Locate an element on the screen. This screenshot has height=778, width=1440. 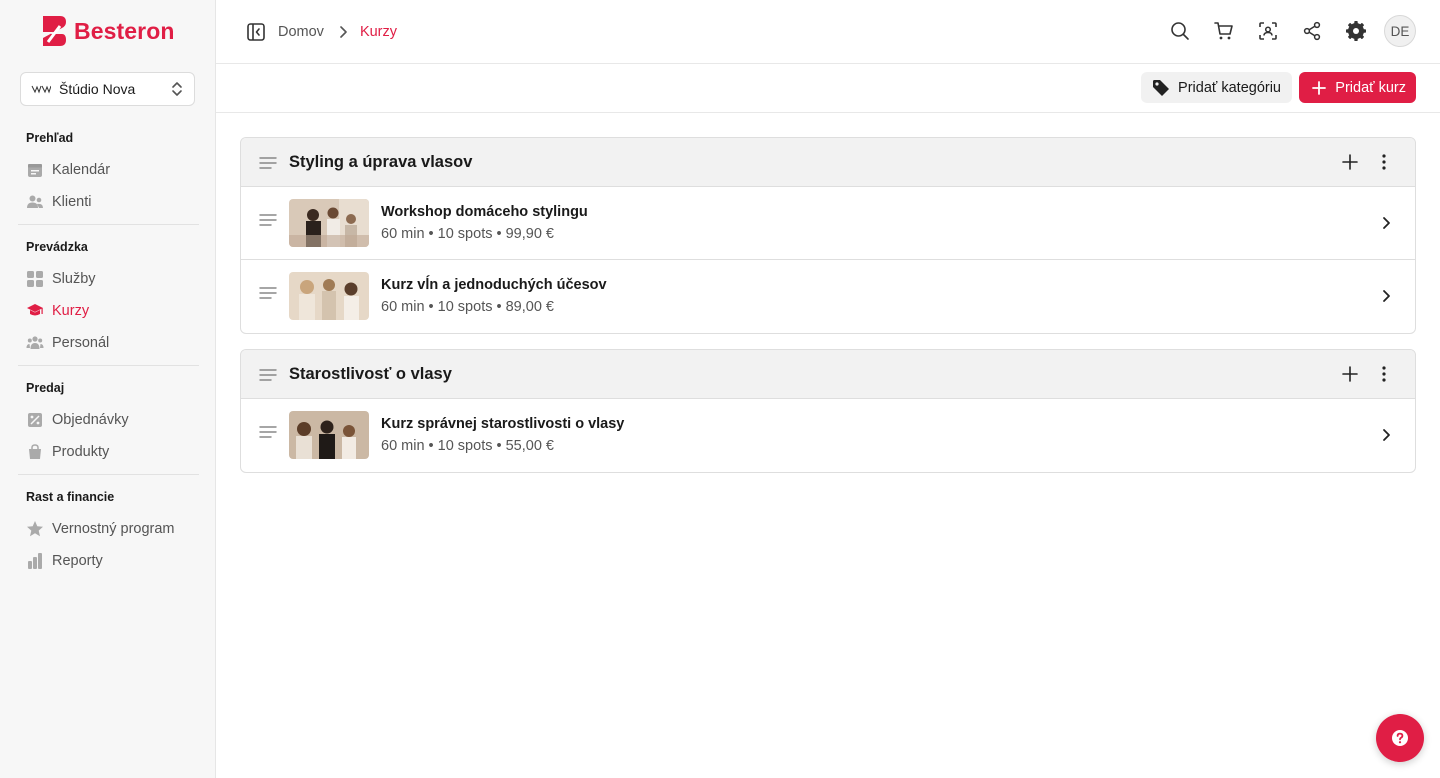
category-title: Styling a úprava vlasov is located at coordinates (381, 161).